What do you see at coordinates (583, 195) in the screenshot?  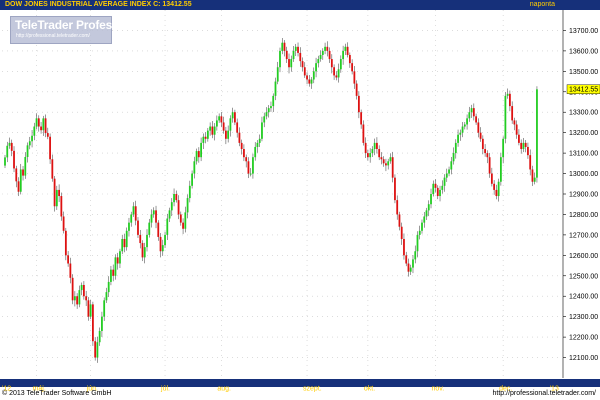 I see `y-tick-label: 12900.00` at bounding box center [583, 195].